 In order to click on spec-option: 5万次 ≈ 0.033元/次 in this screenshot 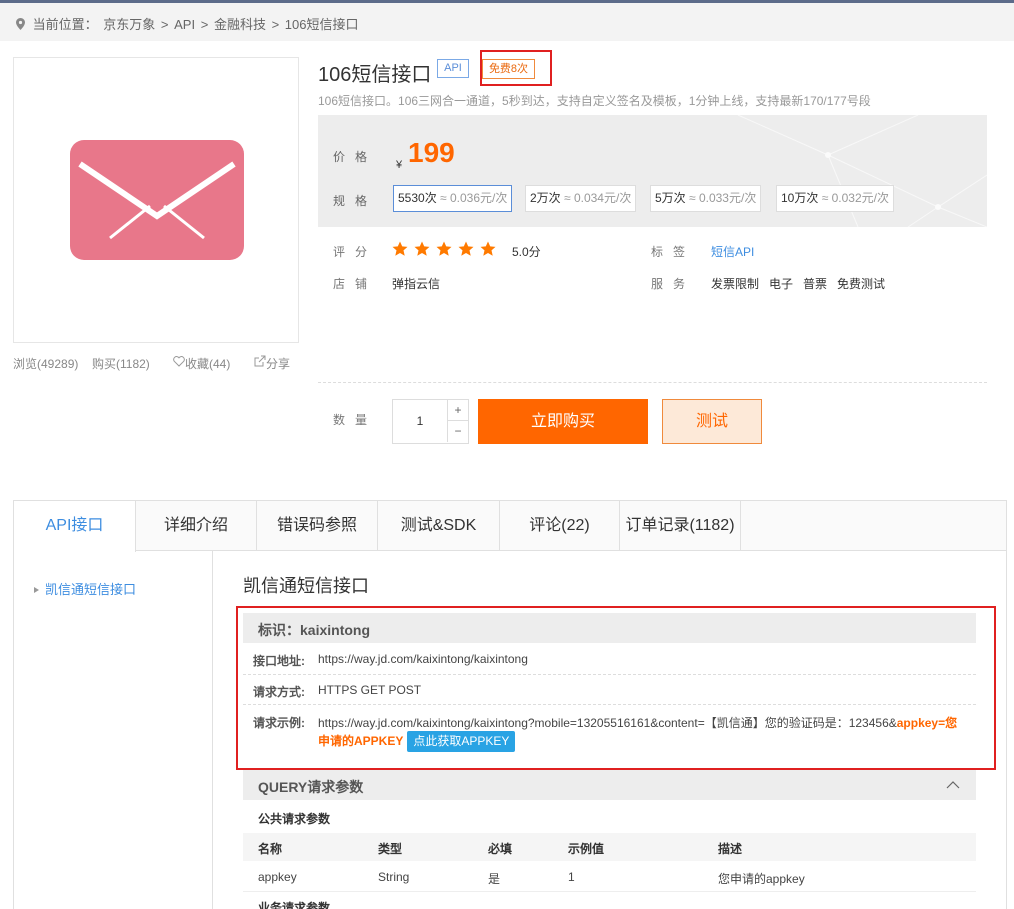, I will do `click(706, 198)`.